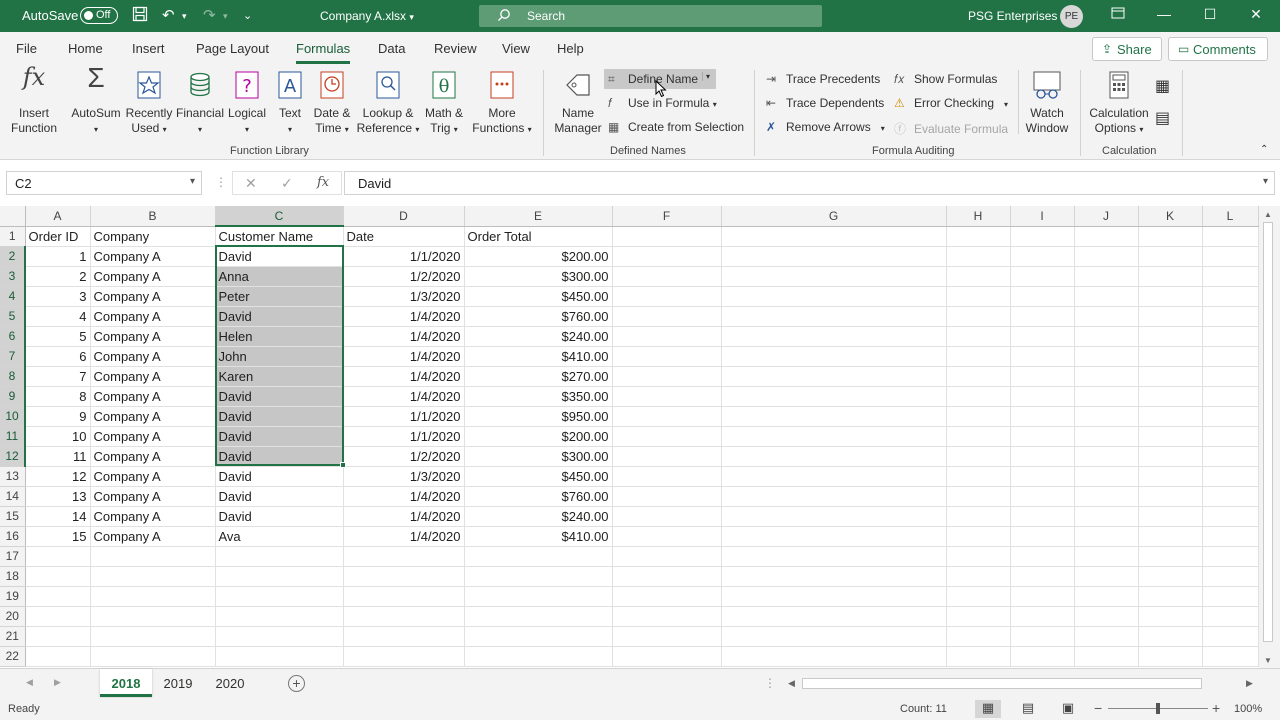 Image resolution: width=1280 pixels, height=720 pixels. I want to click on vertical-scrollbar: ▲ ▼, so click(1269, 437).